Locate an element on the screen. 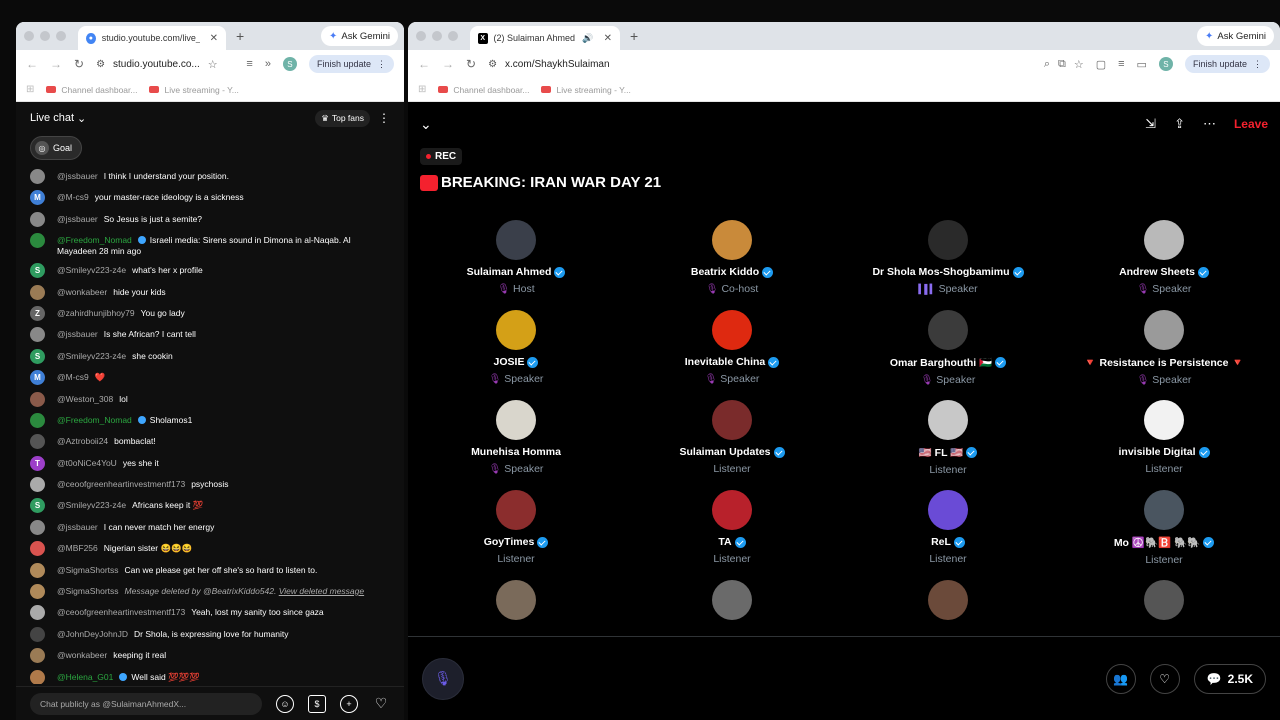 The image size is (1280, 720). chat-message: Z @zahirdhunjibhoy79 You go lady is located at coordinates (210, 313).